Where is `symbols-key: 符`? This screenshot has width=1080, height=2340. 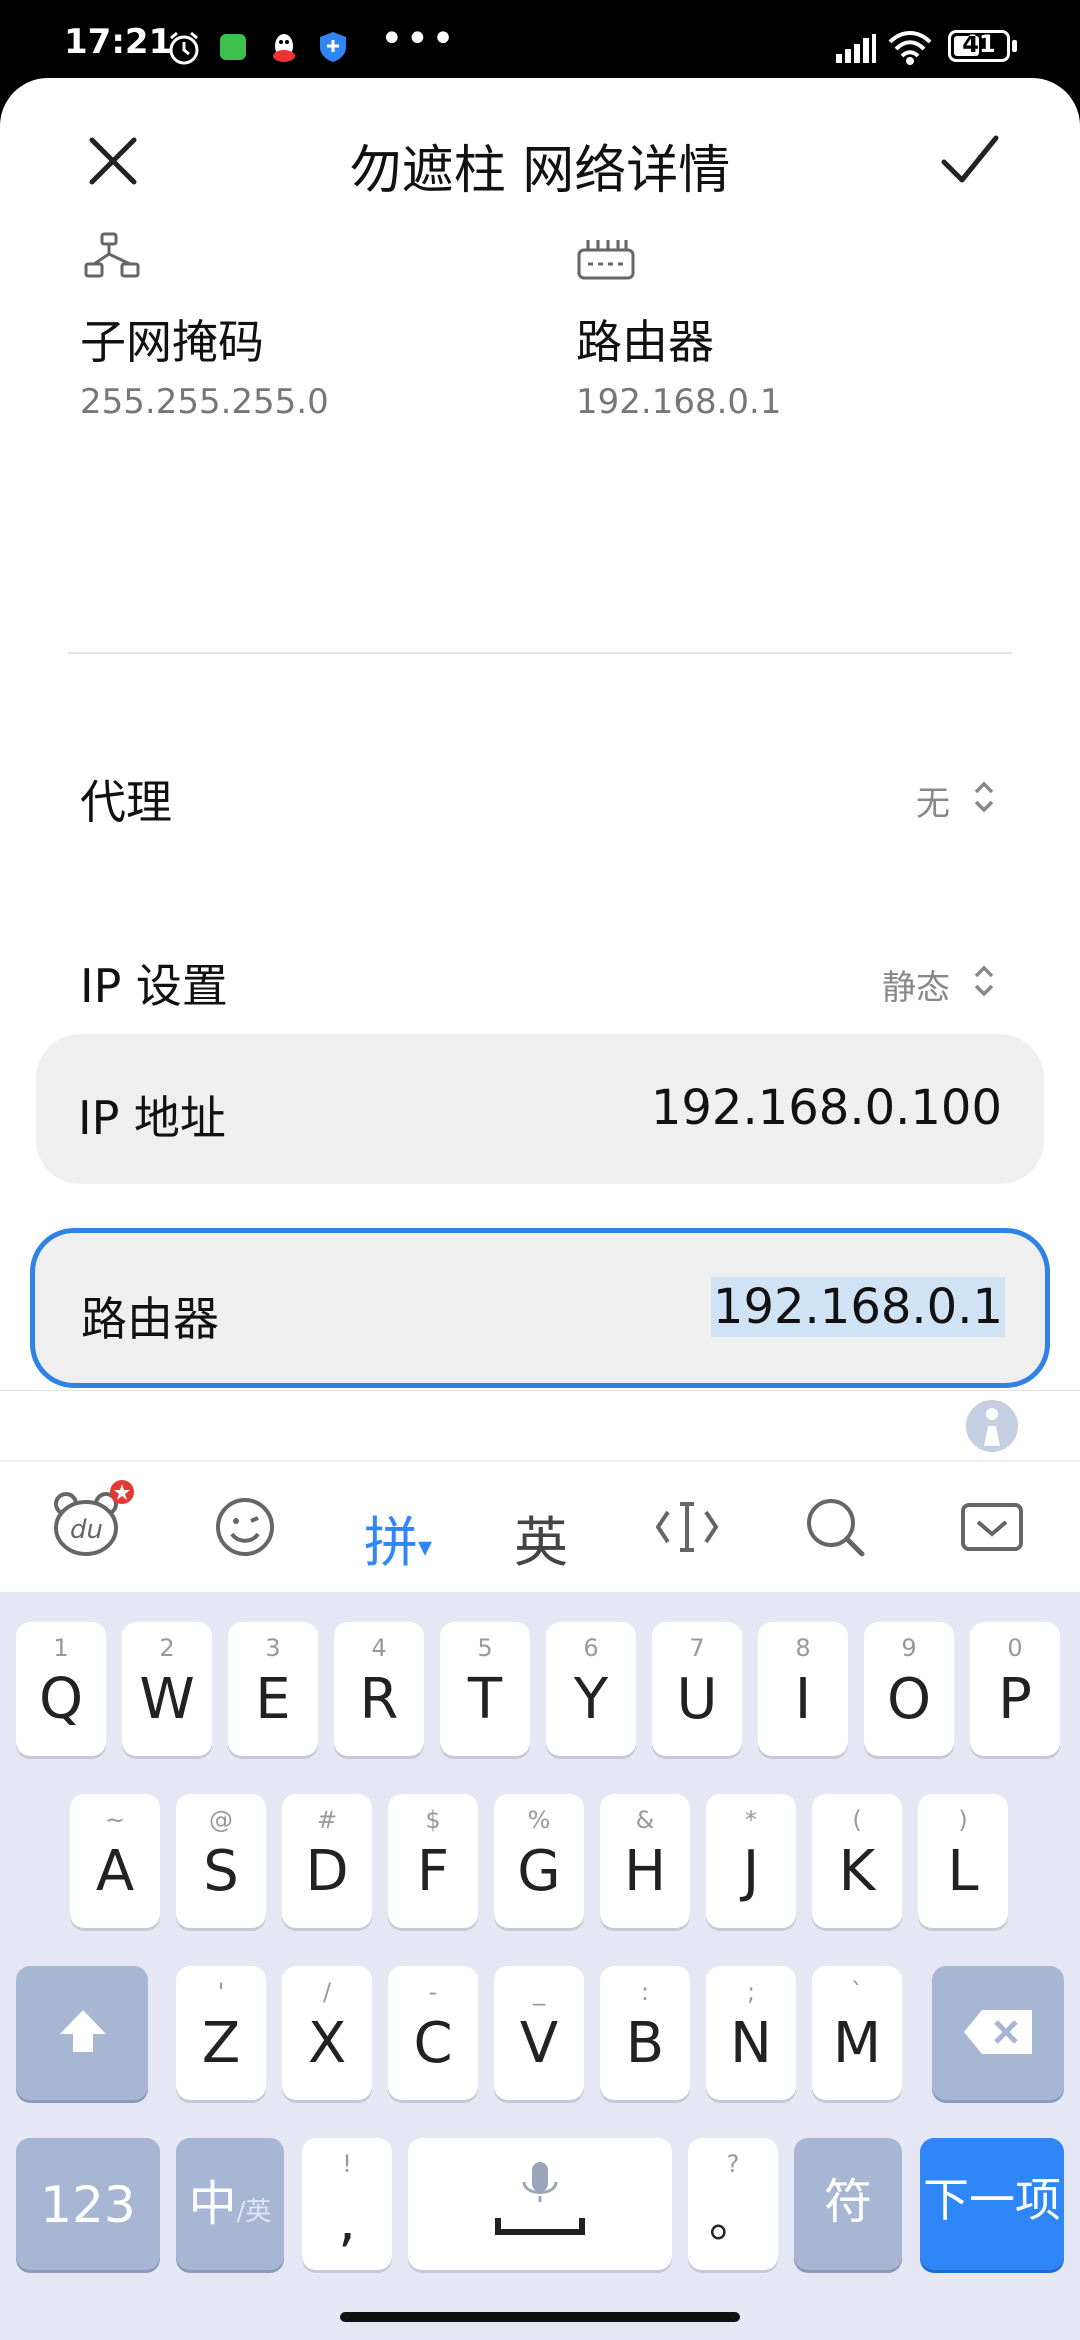 symbols-key: 符 is located at coordinates (848, 2204).